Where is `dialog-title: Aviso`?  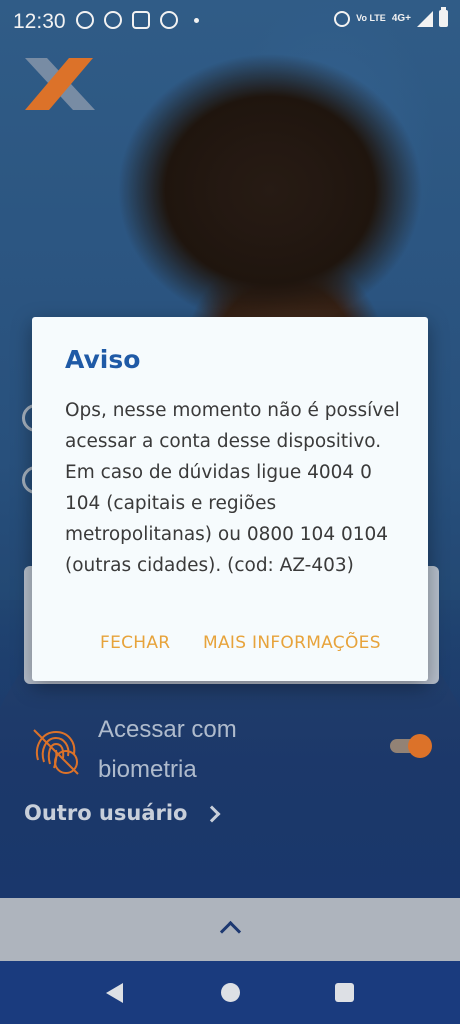
dialog-title: Aviso is located at coordinates (103, 359).